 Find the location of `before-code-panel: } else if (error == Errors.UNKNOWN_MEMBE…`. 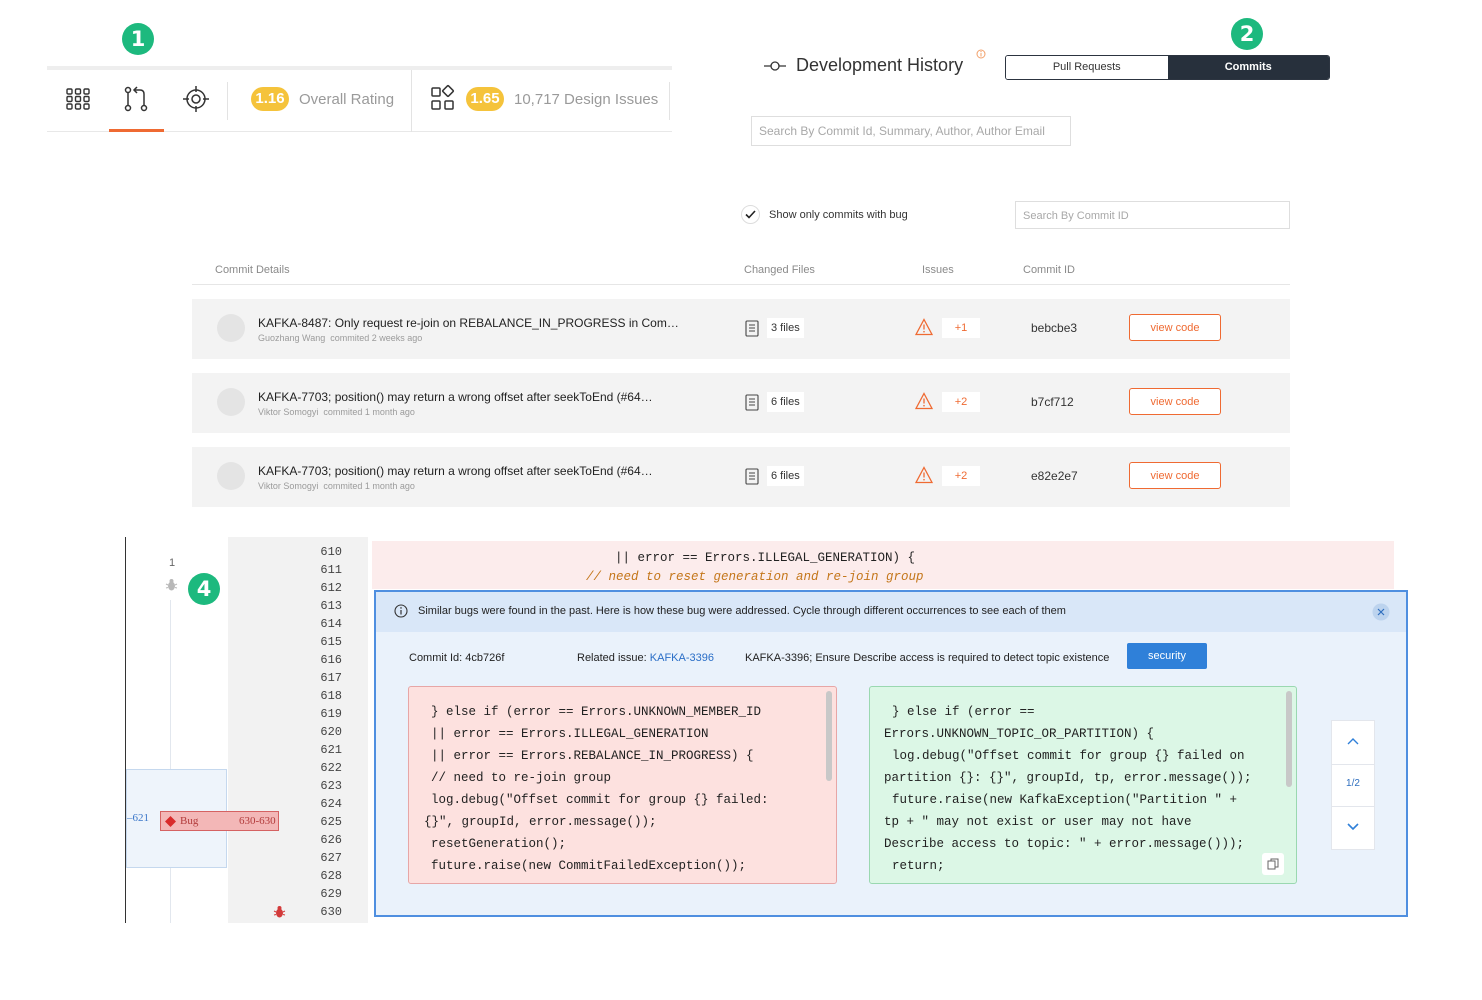

before-code-panel: } else if (error == Errors.UNKNOWN_MEMBE… is located at coordinates (622, 785).